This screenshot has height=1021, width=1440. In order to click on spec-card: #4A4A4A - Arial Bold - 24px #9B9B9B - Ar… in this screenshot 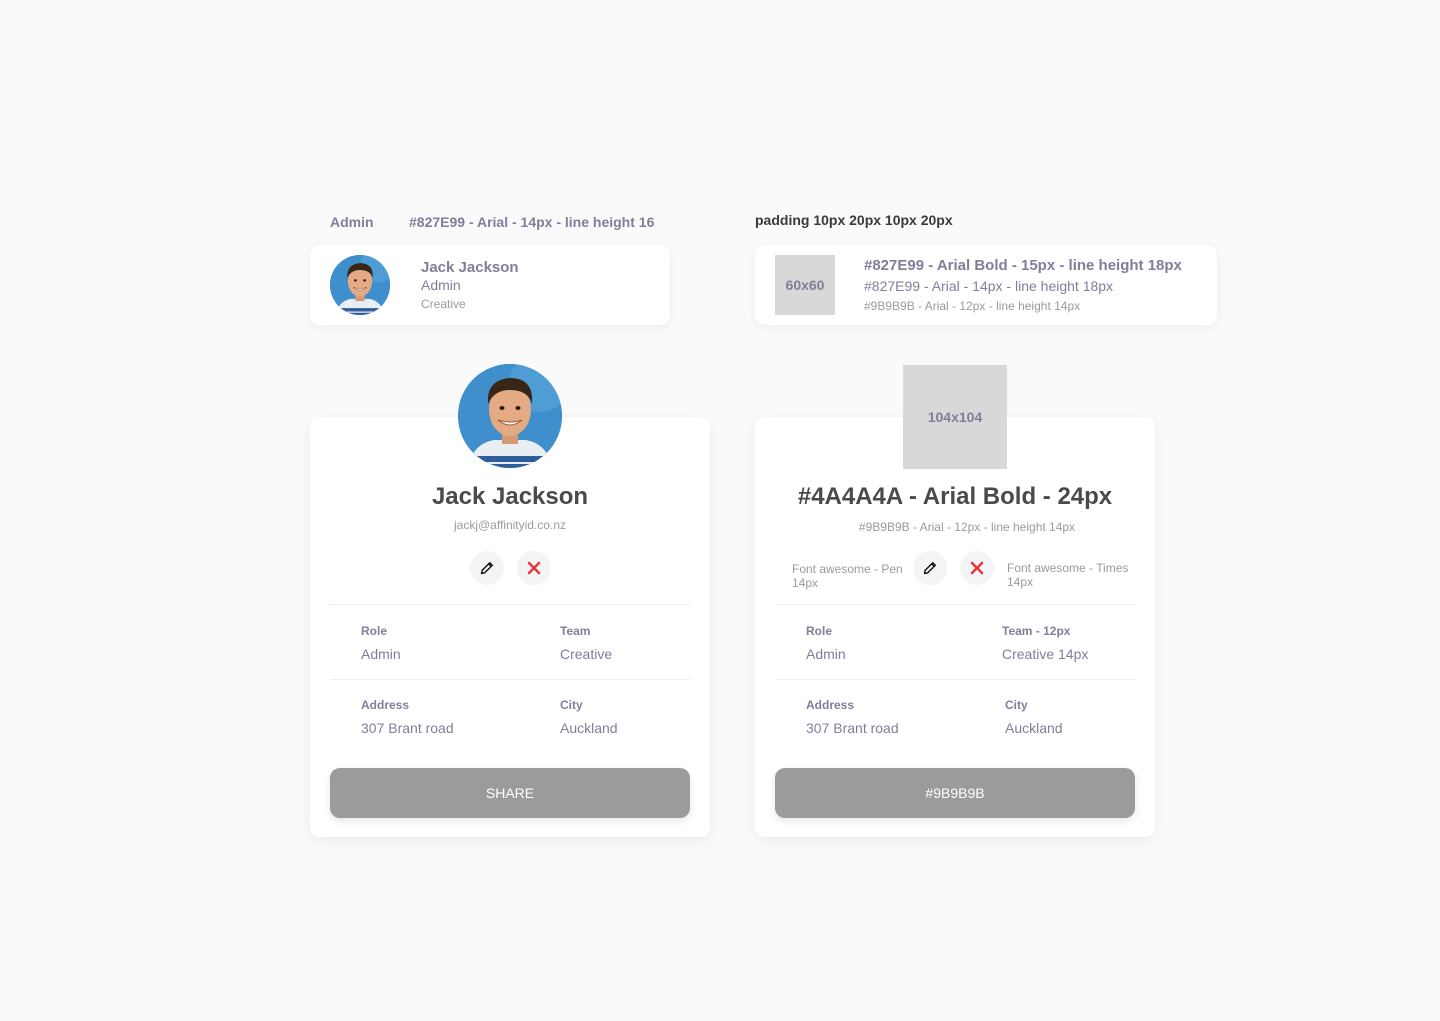, I will do `click(955, 627)`.